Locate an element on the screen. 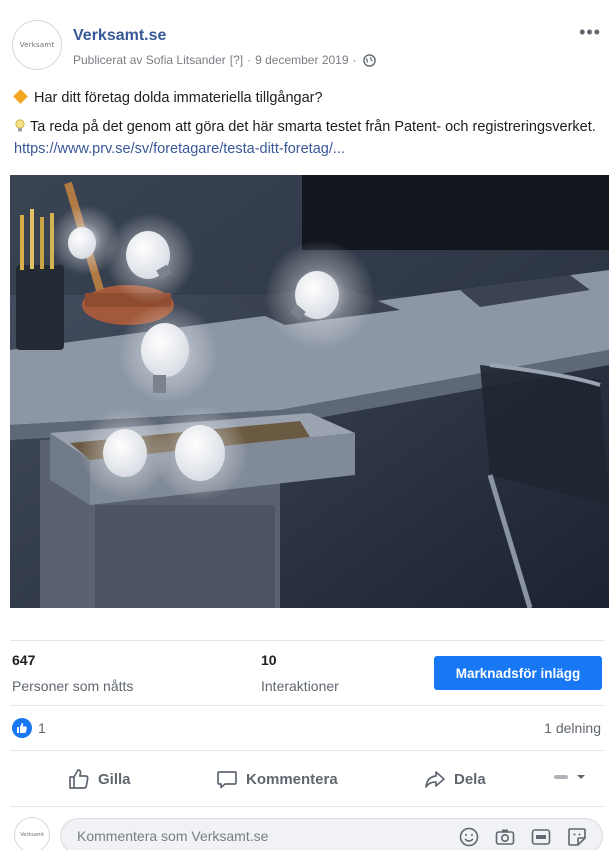  audience-select is located at coordinates (569, 777).